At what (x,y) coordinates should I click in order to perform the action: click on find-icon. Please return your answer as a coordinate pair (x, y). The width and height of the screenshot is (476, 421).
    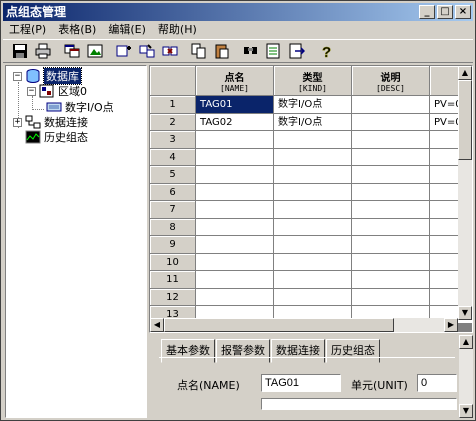
    Looking at the image, I should click on (251, 51).